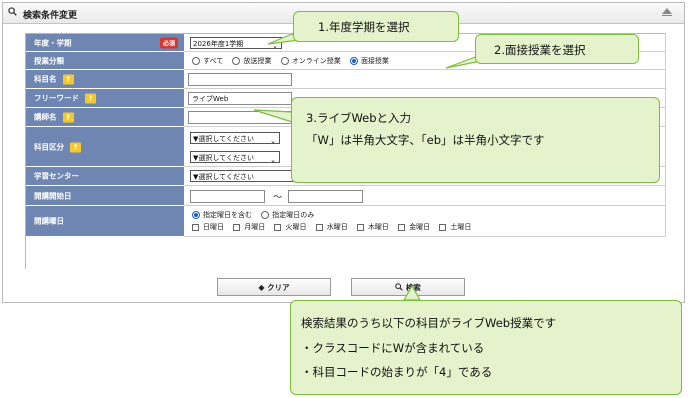 The image size is (689, 398). Describe the element at coordinates (105, 221) in the screenshot. I see `label-weekday: 開講曜日` at that location.